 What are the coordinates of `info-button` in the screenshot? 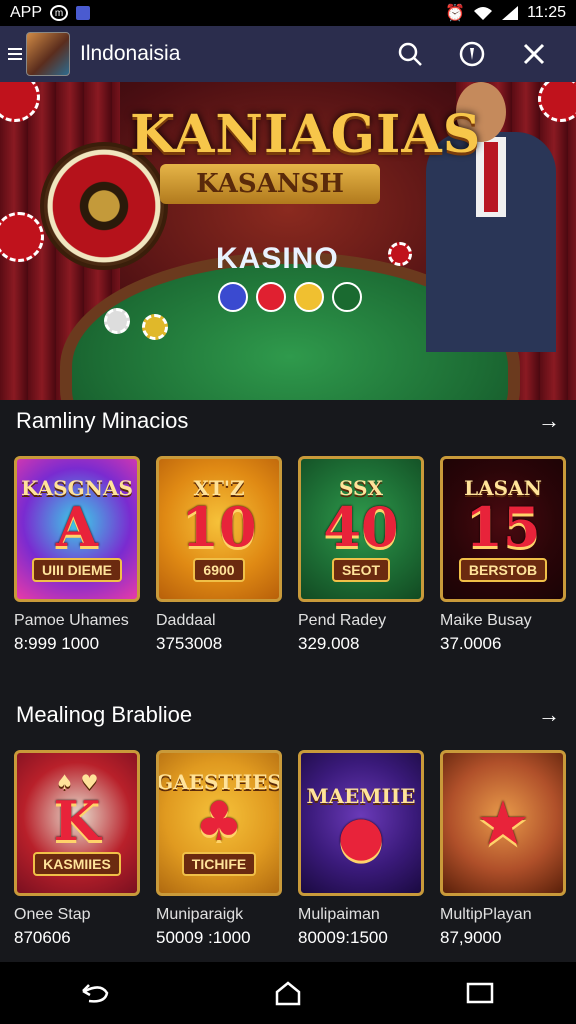 It's located at (472, 54).